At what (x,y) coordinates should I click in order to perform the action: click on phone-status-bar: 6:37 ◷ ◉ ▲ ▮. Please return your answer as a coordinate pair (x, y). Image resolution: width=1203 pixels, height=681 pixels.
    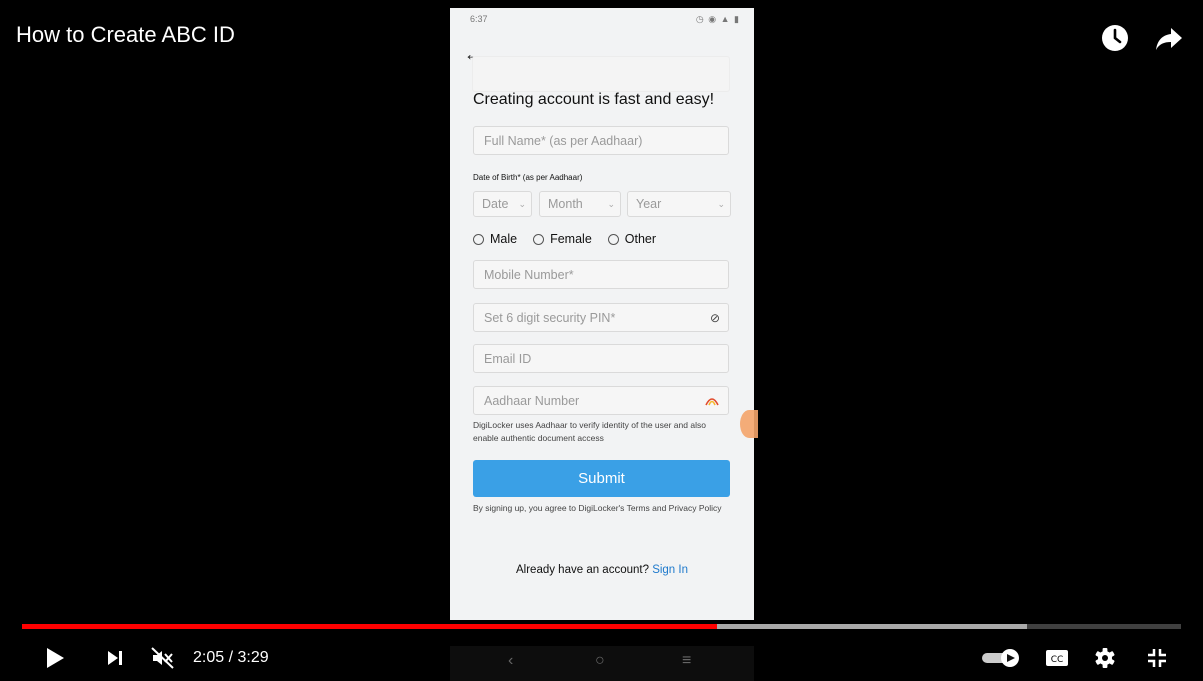
    Looking at the image, I should click on (602, 19).